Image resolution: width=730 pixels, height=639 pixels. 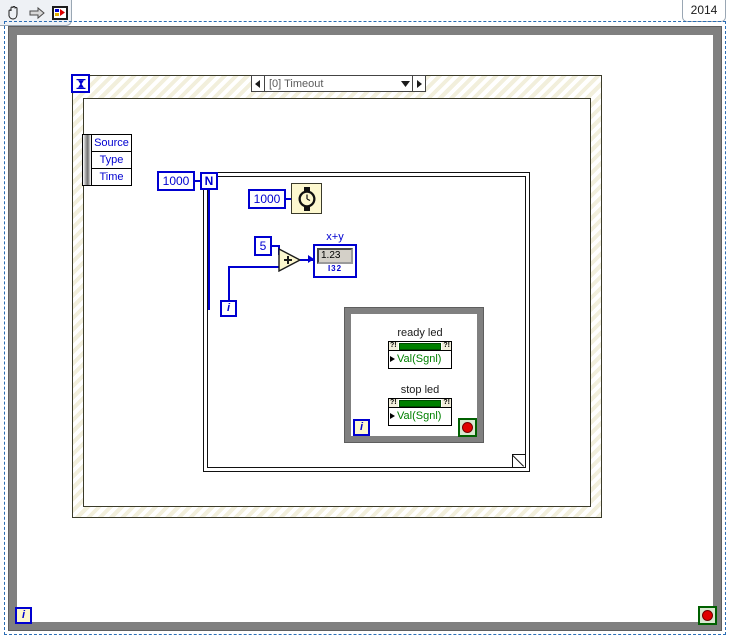 I want to click on indicator-representation: I32, so click(x=335, y=268).